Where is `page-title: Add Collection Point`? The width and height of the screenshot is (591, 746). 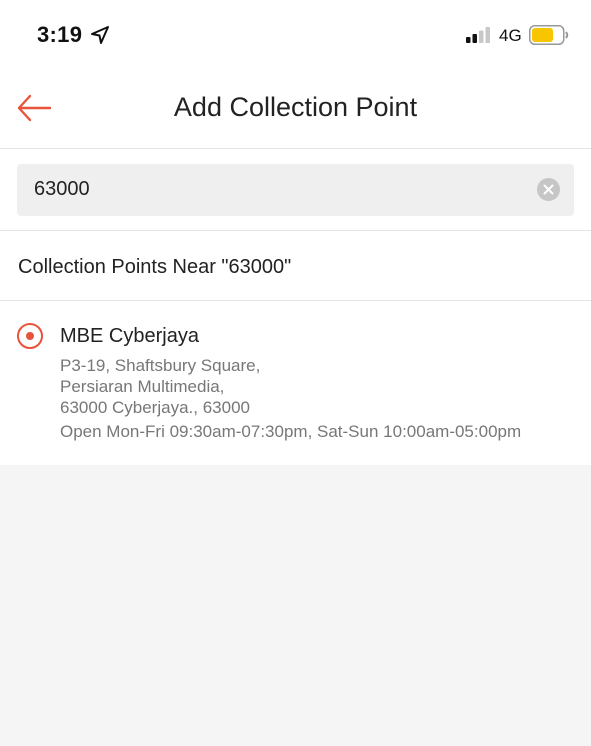 page-title: Add Collection Point is located at coordinates (295, 107).